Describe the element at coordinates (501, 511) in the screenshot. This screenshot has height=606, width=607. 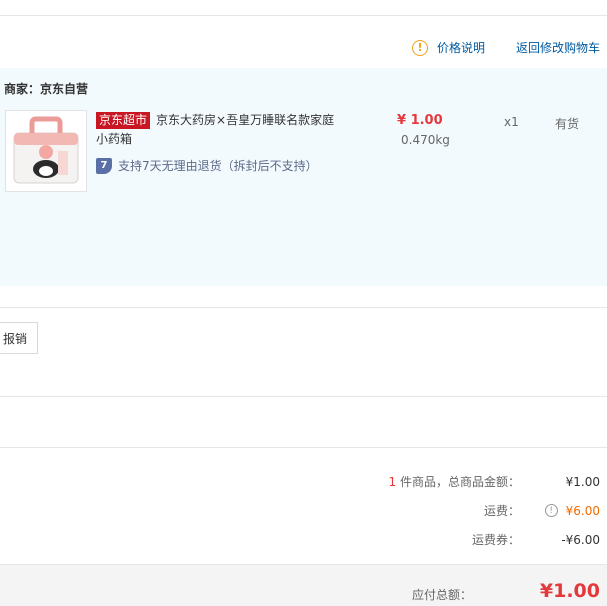
I see `shipping-label: 运费：` at that location.